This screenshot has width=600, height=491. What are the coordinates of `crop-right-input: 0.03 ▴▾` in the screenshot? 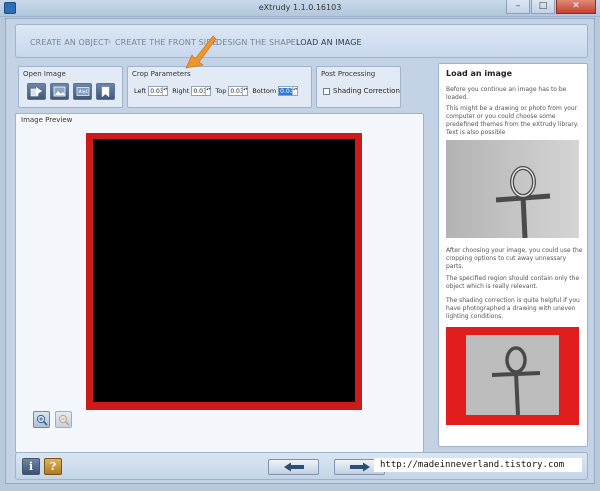 It's located at (201, 91).